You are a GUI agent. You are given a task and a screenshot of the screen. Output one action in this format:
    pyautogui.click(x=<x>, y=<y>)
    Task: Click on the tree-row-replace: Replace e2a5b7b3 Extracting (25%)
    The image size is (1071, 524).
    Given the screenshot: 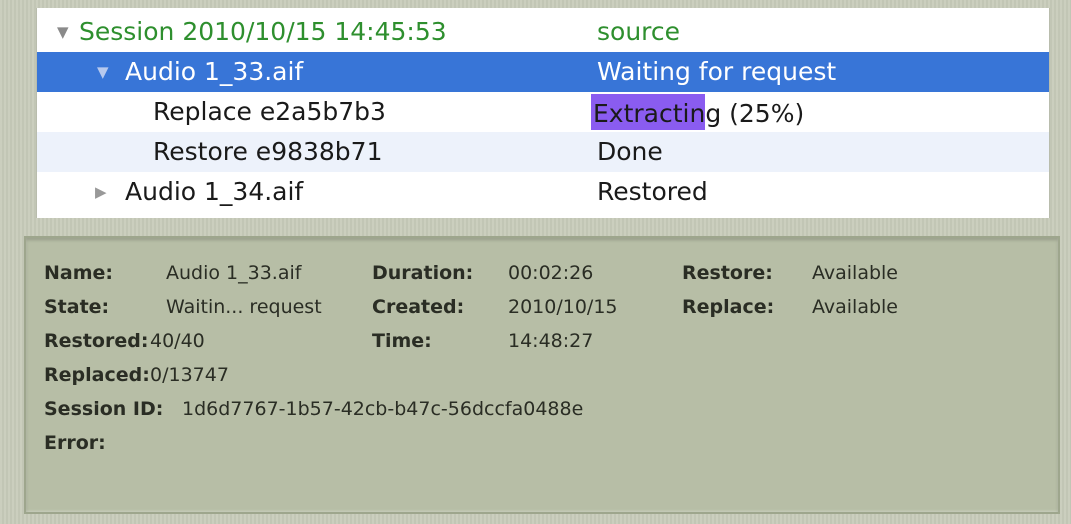 What is the action you would take?
    pyautogui.click(x=543, y=112)
    